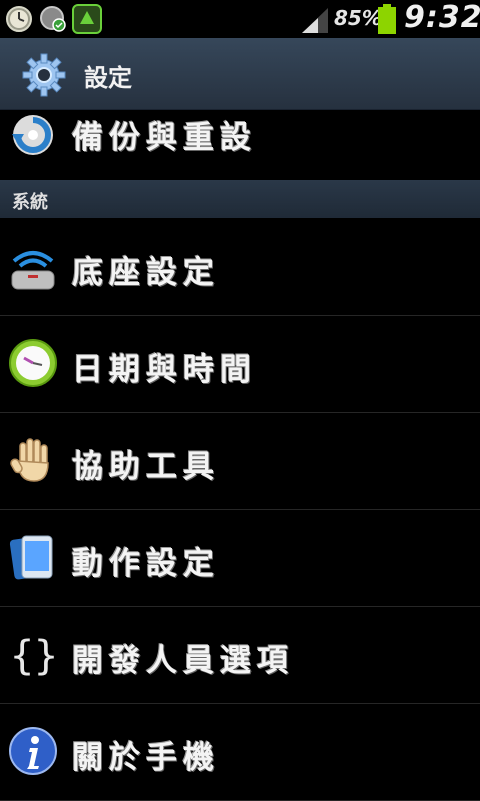 This screenshot has width=480, height=801. I want to click on backup-reset-icon, so click(32, 135).